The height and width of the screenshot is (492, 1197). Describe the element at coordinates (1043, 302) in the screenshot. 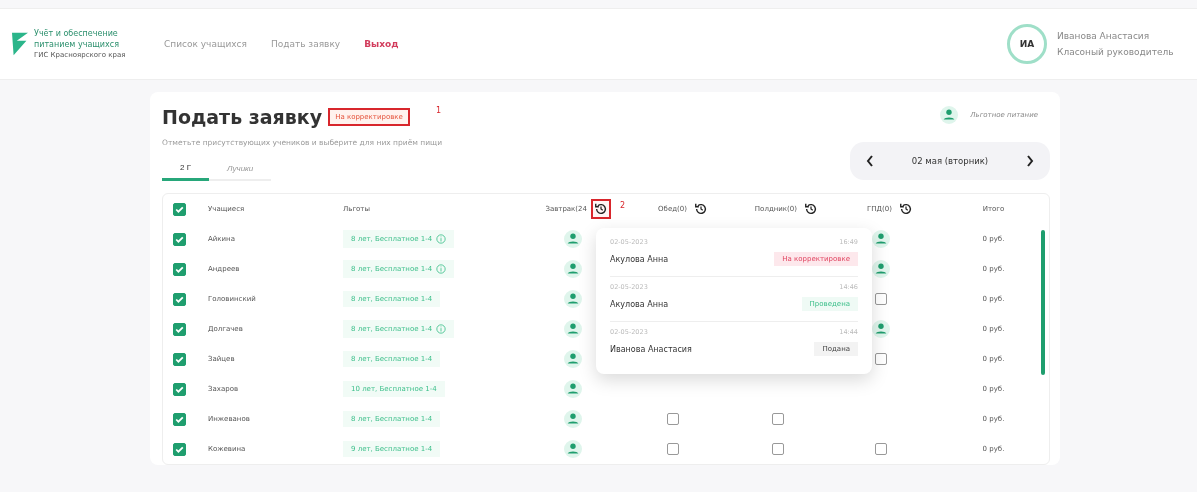

I see `scrollbar` at that location.